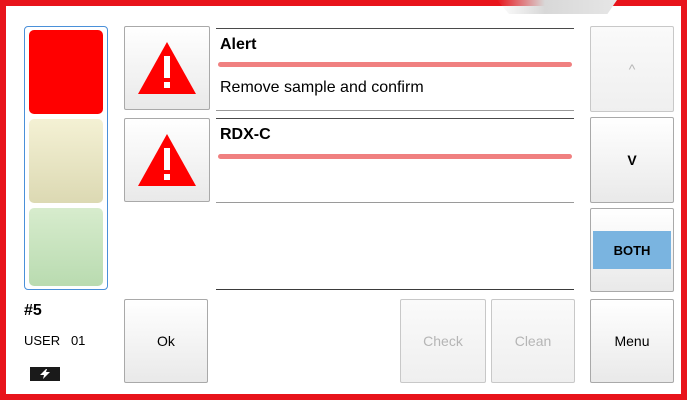  I want to click on alert-row: RDX-C, so click(395, 161).